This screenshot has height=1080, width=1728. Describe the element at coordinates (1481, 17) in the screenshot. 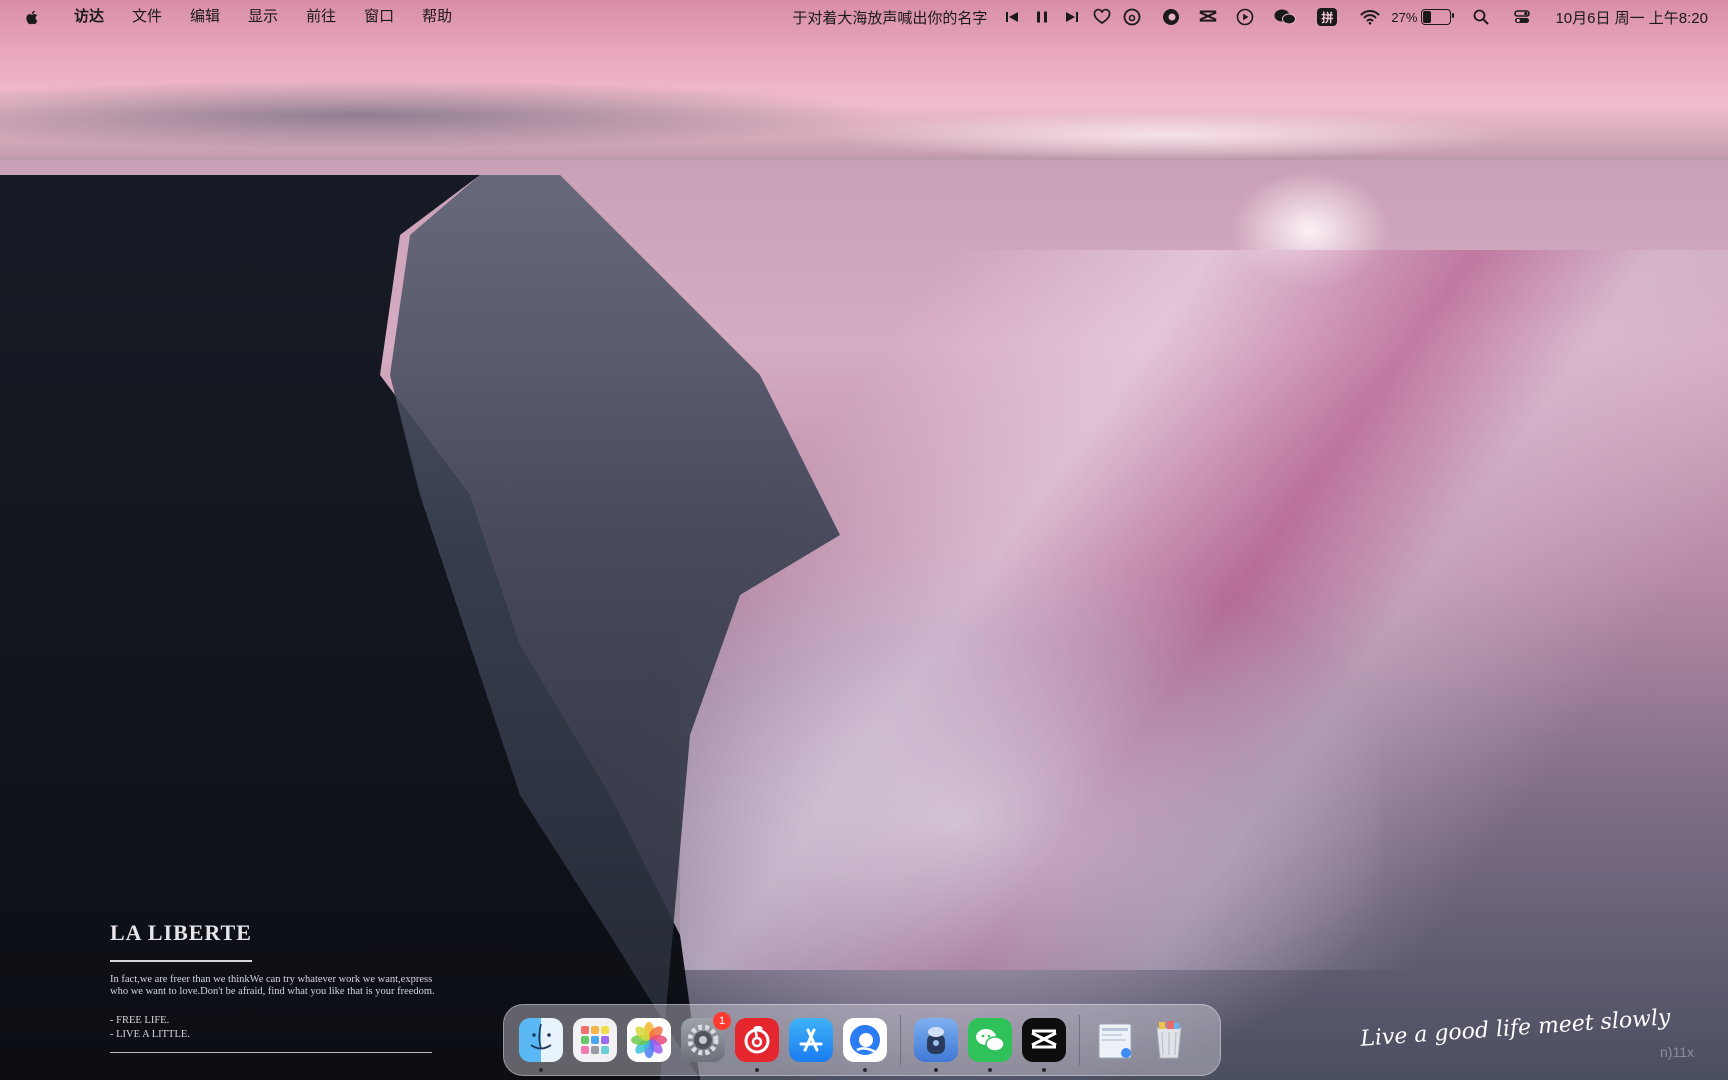

I see `spotlight-search-icon` at that location.